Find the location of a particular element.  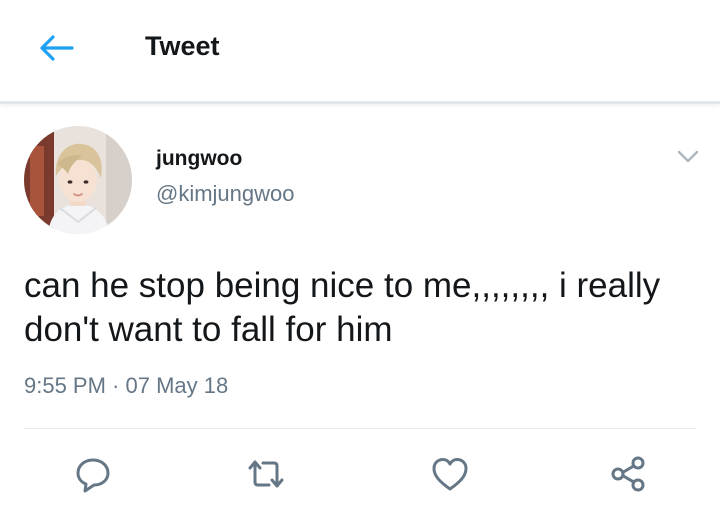

avatar is located at coordinates (78, 180).